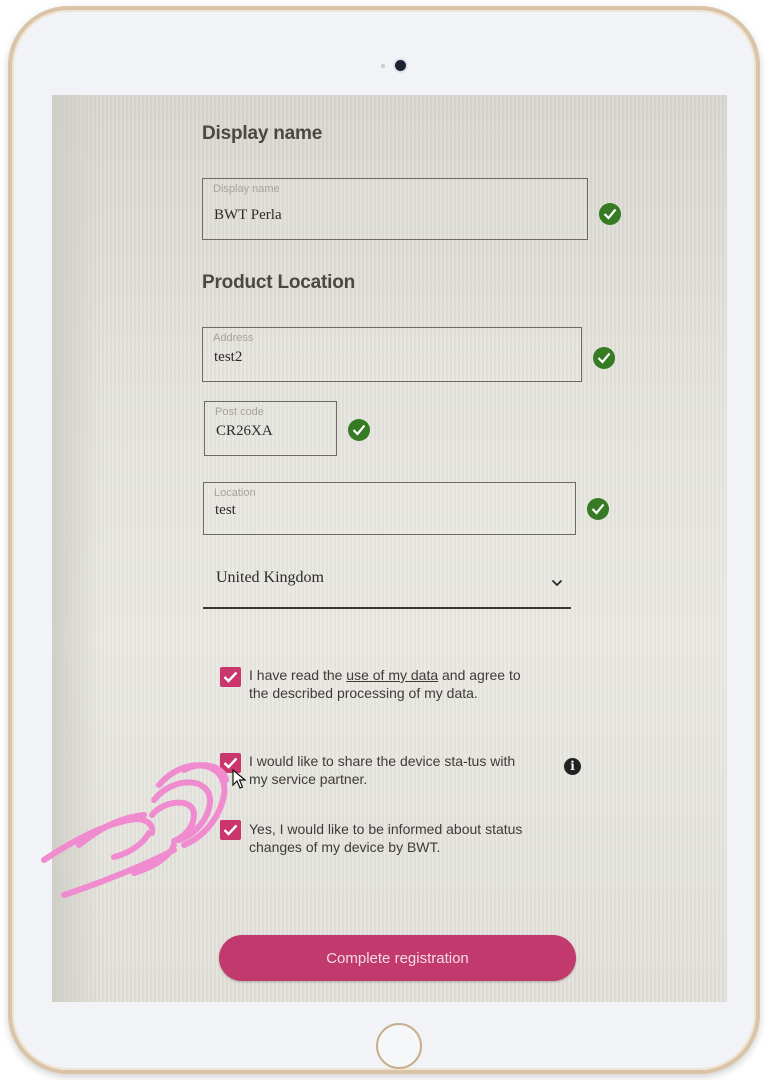  What do you see at coordinates (279, 282) in the screenshot?
I see `product-location-heading: Product Location` at bounding box center [279, 282].